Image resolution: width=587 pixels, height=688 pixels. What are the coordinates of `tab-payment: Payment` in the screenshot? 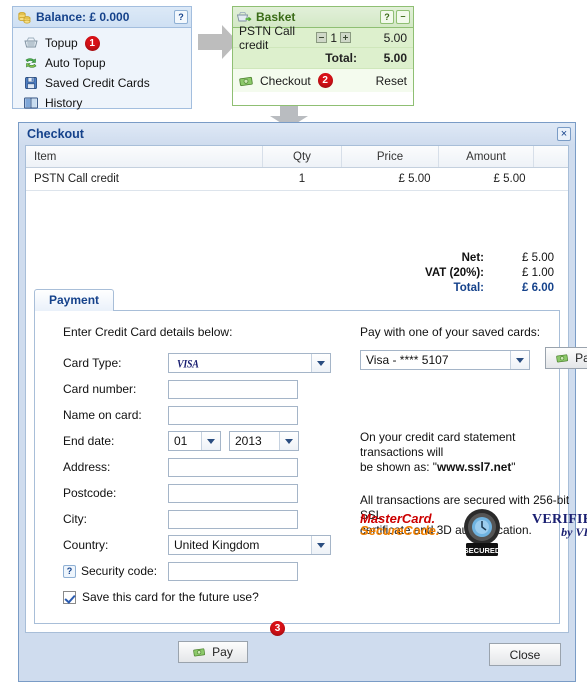 It's located at (74, 300).